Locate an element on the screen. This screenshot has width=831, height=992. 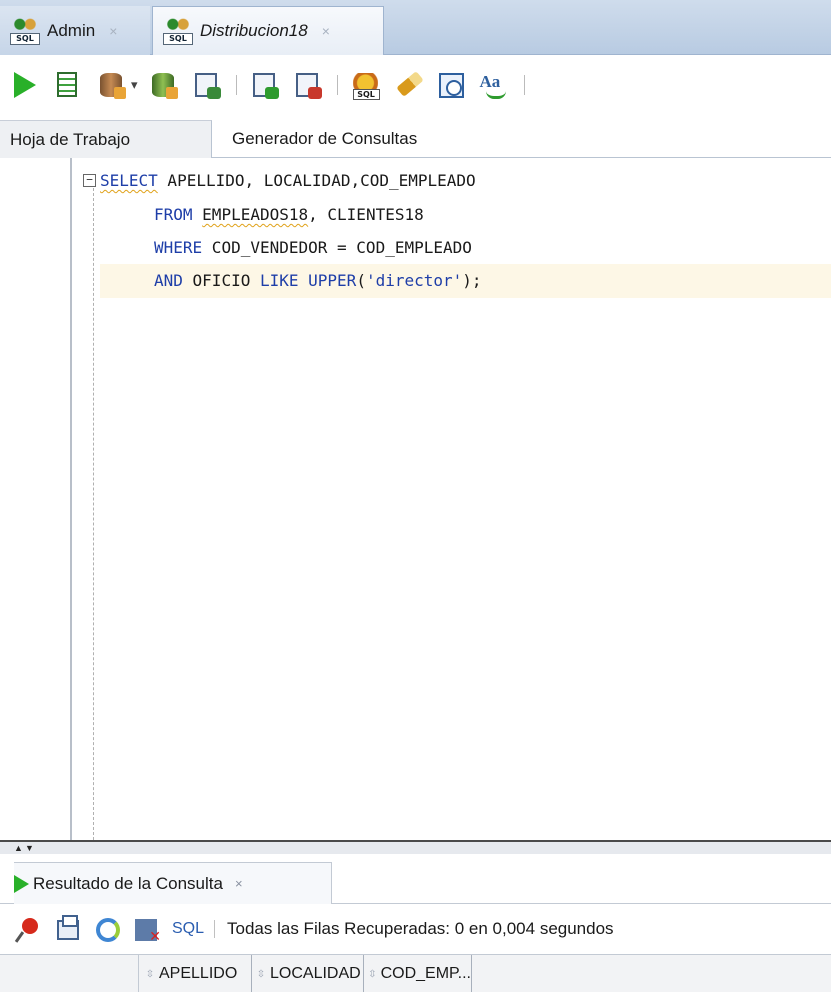
document-tab-bar: SQL Admin × SQL Distribucion18 × is located at coordinates (415, 27).